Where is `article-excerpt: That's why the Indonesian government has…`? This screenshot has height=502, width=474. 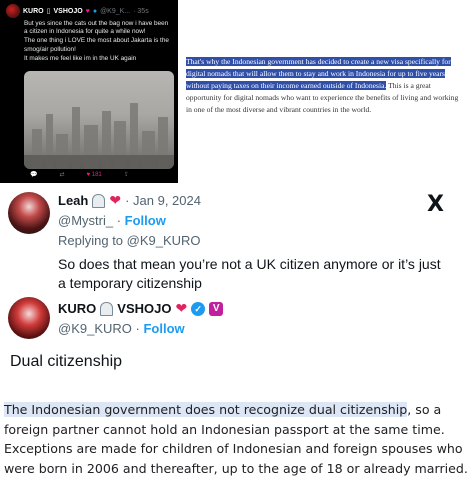
article-excerpt: That's why the Indonesian government has… is located at coordinates (326, 86).